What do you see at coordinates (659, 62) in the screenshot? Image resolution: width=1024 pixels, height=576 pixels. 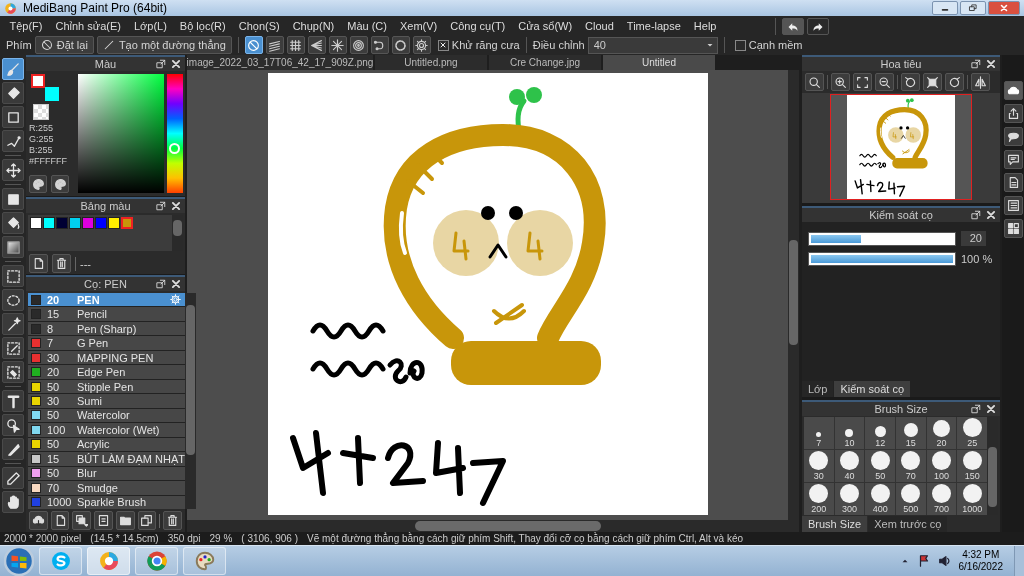 I see `document-tab: Untitled` at bounding box center [659, 62].